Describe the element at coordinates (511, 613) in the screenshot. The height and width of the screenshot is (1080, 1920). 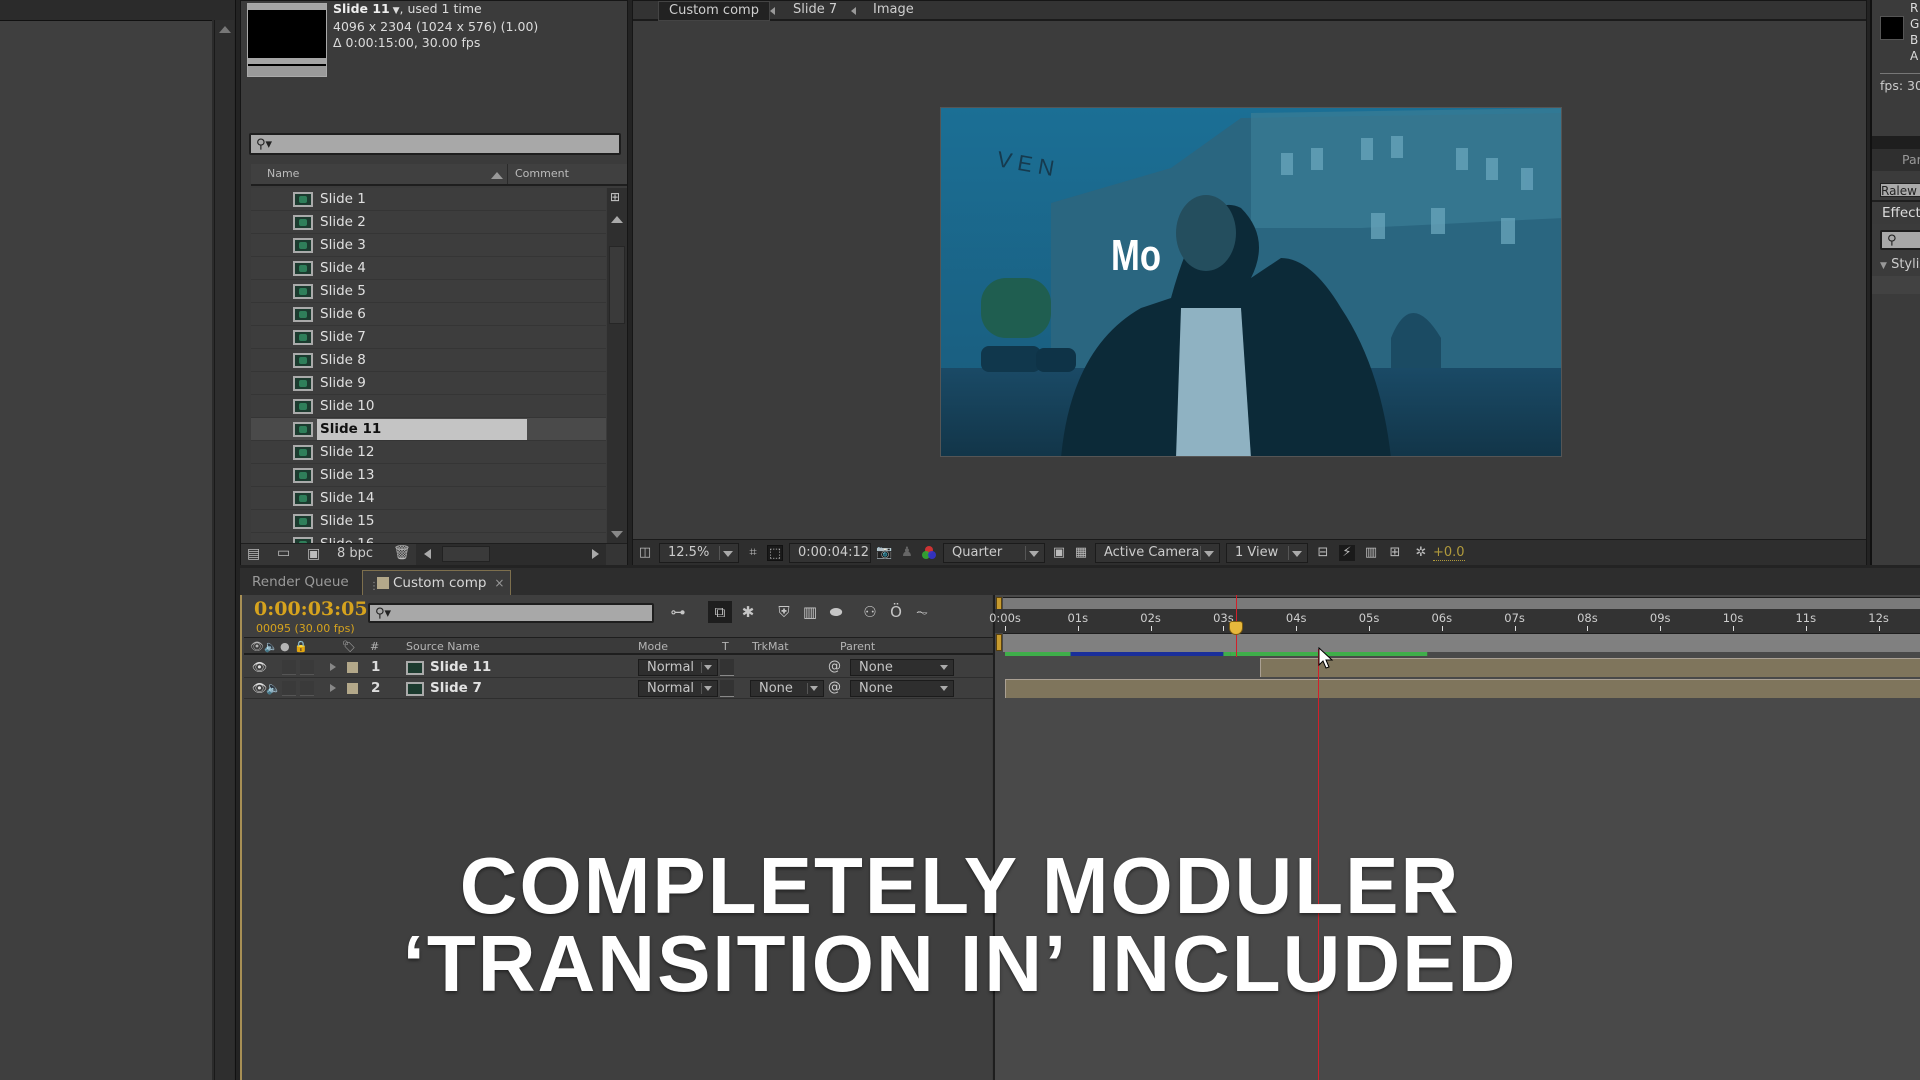
I see `timeline-search-input: ⚲▾` at that location.